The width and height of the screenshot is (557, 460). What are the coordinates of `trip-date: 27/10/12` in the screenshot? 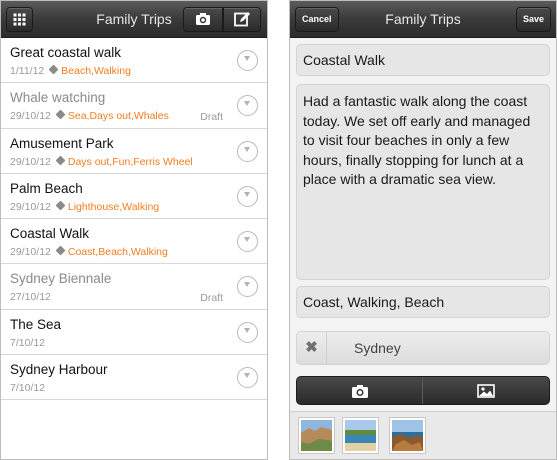 It's located at (30, 297).